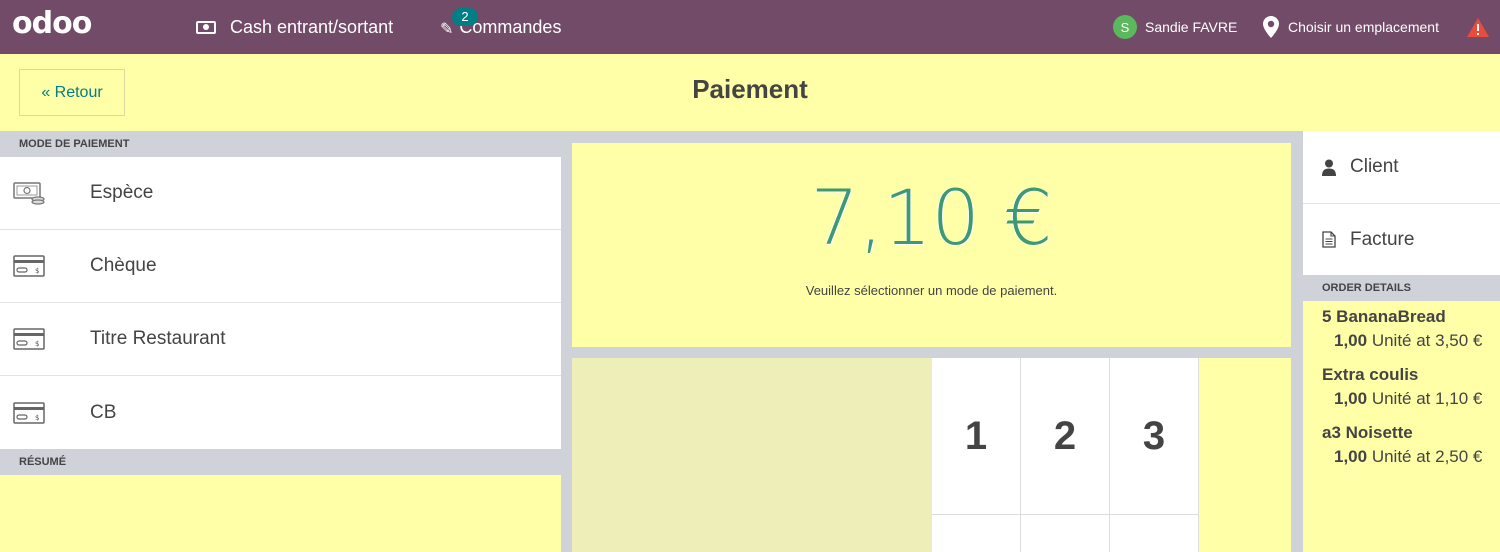 The width and height of the screenshot is (1500, 552). Describe the element at coordinates (1191, 27) in the screenshot. I see `cashier-name: Sandie FAVRE` at that location.